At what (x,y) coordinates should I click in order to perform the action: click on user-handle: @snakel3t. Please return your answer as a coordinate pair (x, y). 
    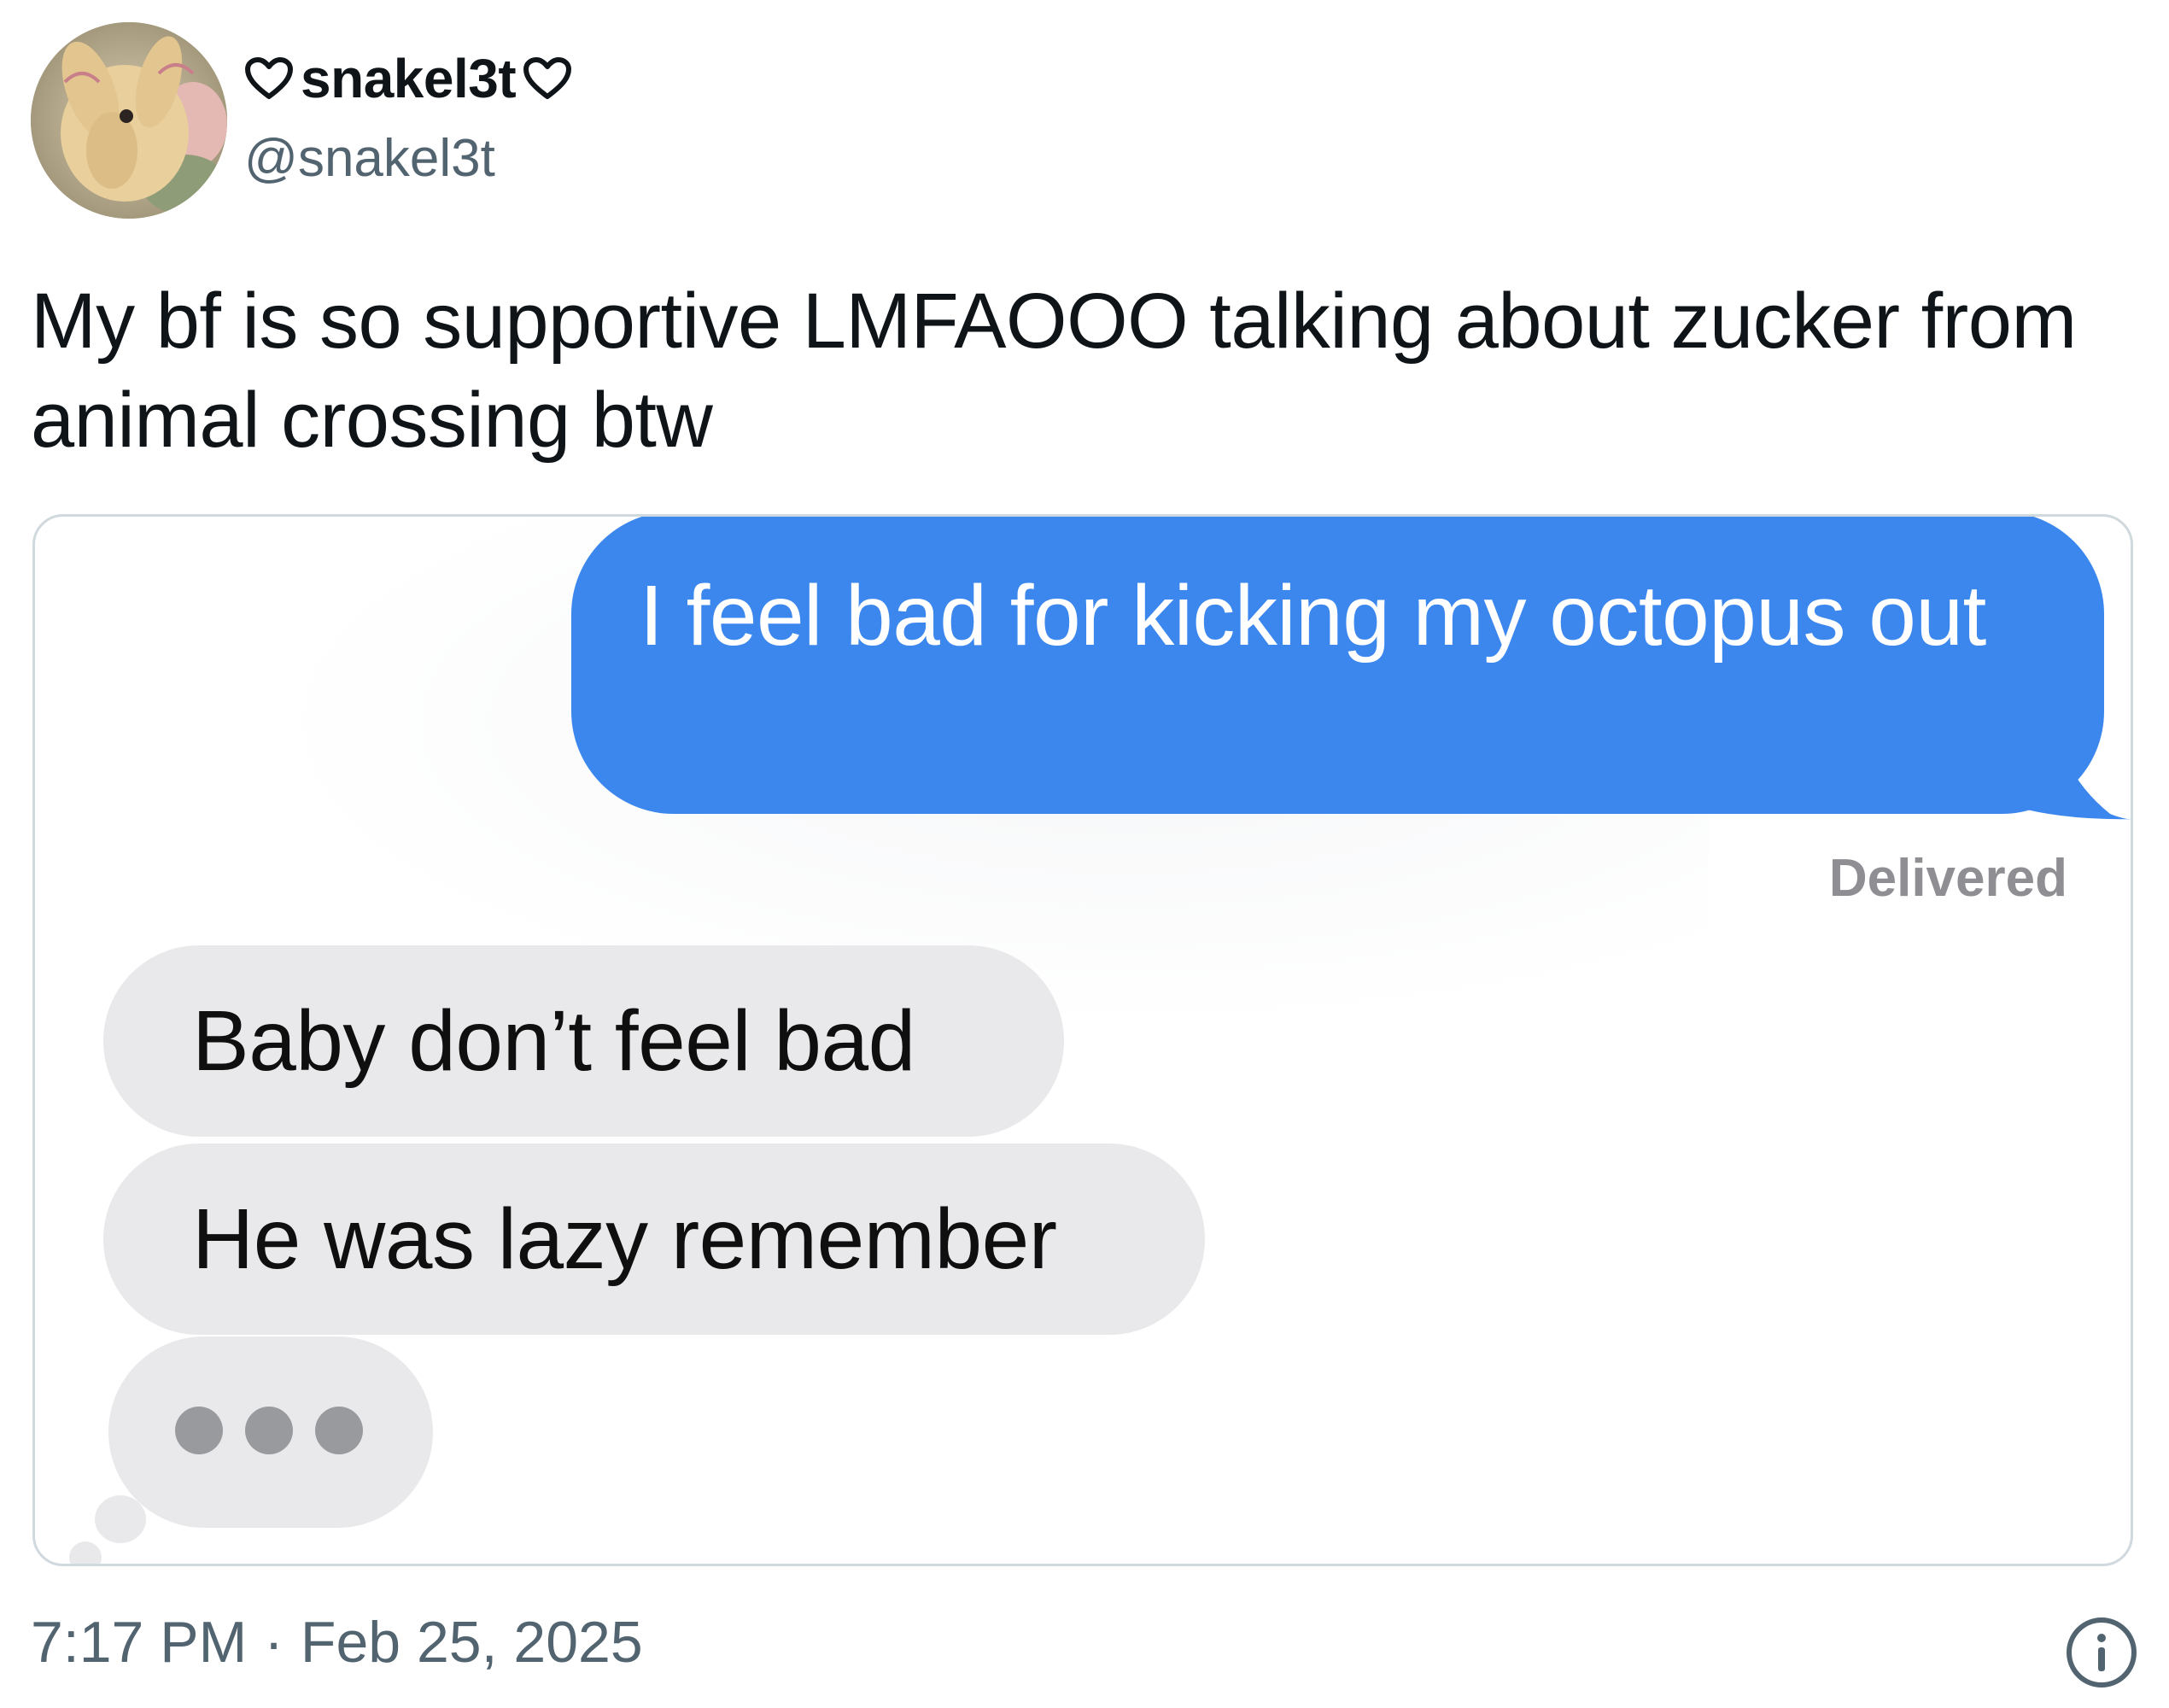
    Looking at the image, I should click on (369, 158).